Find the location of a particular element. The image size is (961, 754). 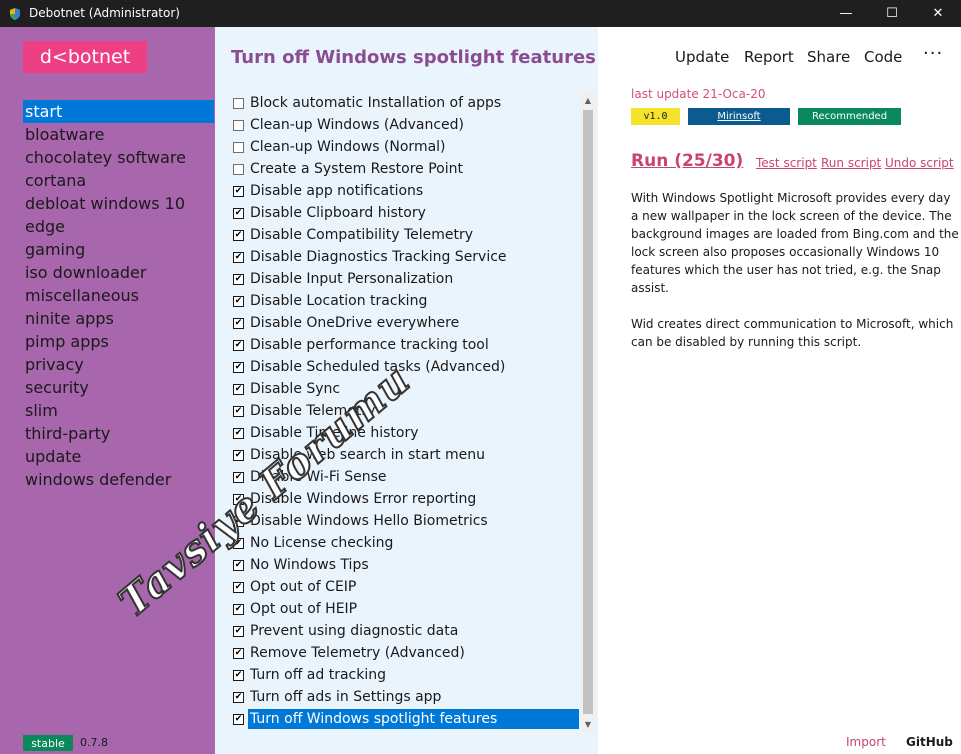

sidebar-item-iso-downloader: iso downloader is located at coordinates (118, 272).